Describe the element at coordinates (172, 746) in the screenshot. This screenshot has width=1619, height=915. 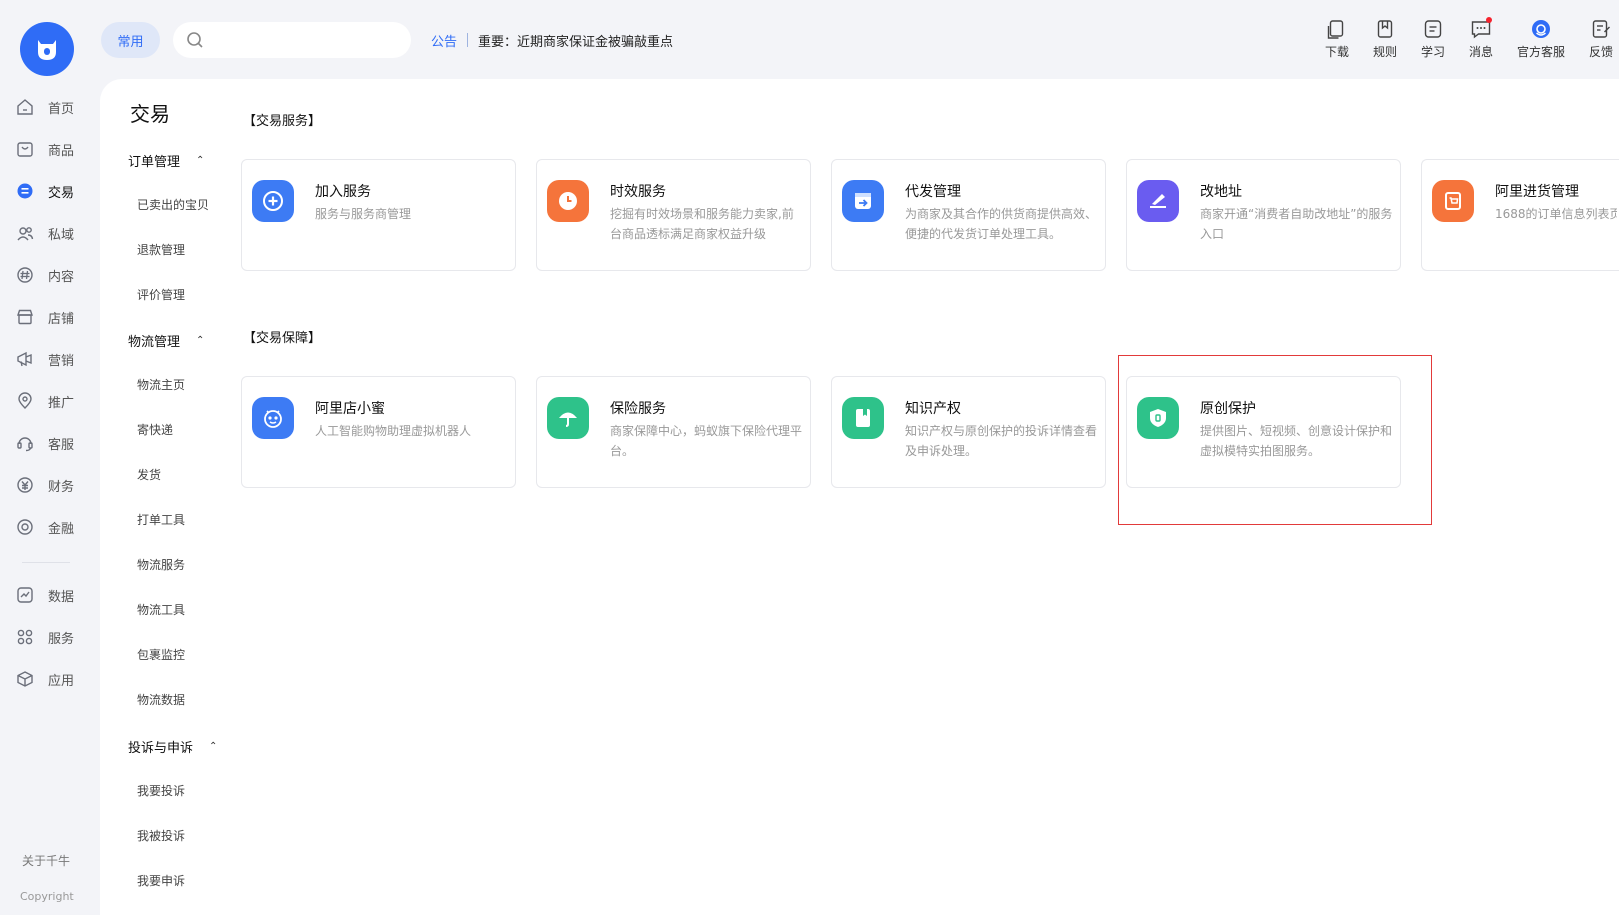
I see `subnav-group-2: 投诉与申诉 ⌃` at that location.